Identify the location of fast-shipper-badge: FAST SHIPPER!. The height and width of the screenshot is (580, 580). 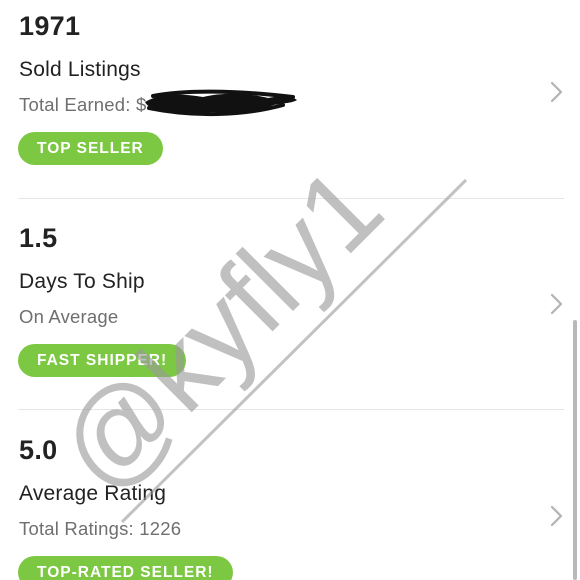
(102, 360).